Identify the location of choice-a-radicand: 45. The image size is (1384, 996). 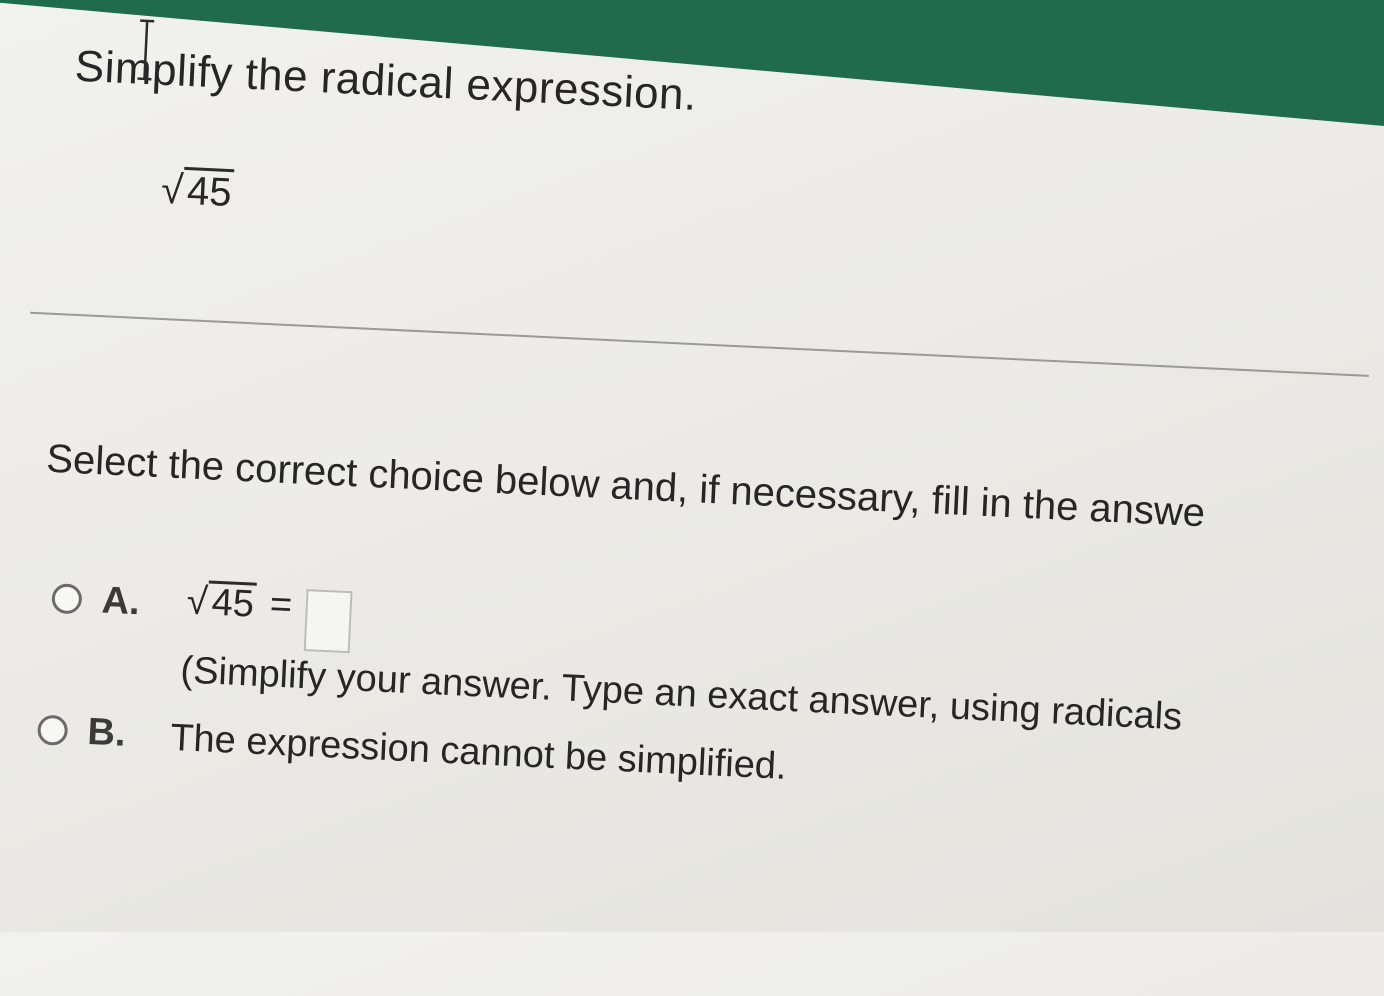
(231, 603).